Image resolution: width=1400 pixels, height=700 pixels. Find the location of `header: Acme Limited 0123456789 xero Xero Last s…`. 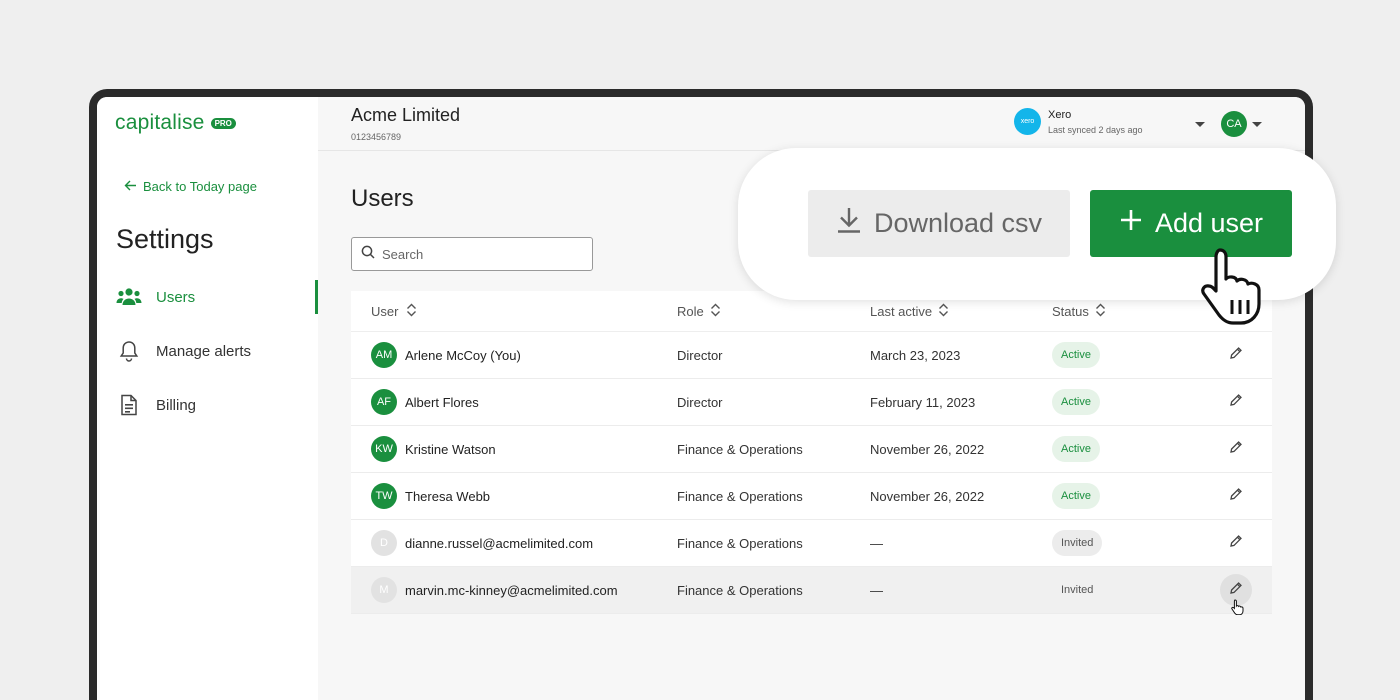

header: Acme Limited 0123456789 xero Xero Last s… is located at coordinates (811, 124).